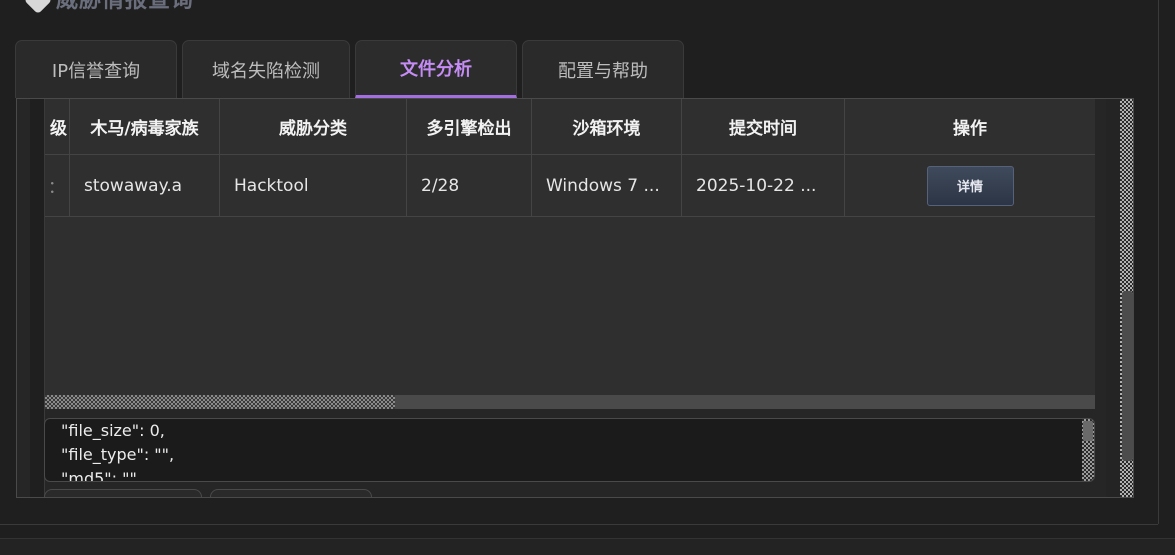  Describe the element at coordinates (469, 127) in the screenshot. I see `header-detection: 多引擎检出` at that location.